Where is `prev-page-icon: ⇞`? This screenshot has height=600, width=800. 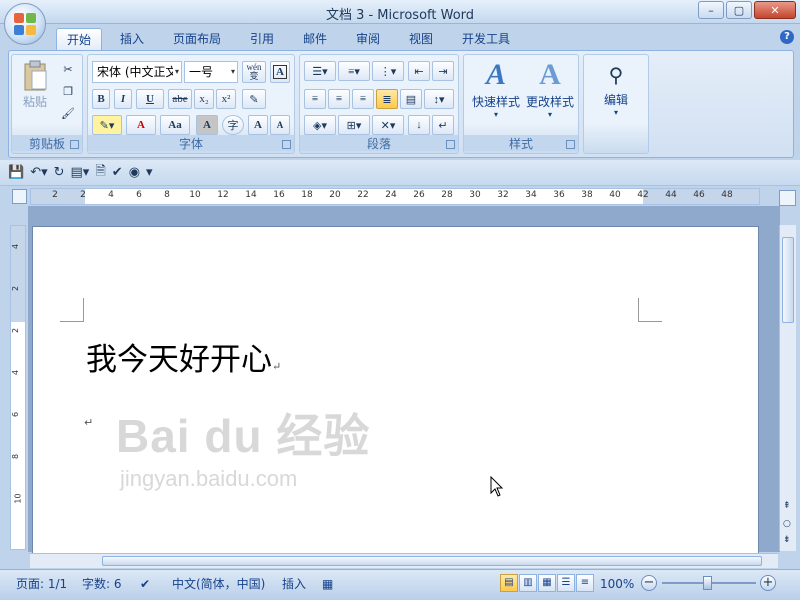 prev-page-icon: ⇞ is located at coordinates (787, 506).